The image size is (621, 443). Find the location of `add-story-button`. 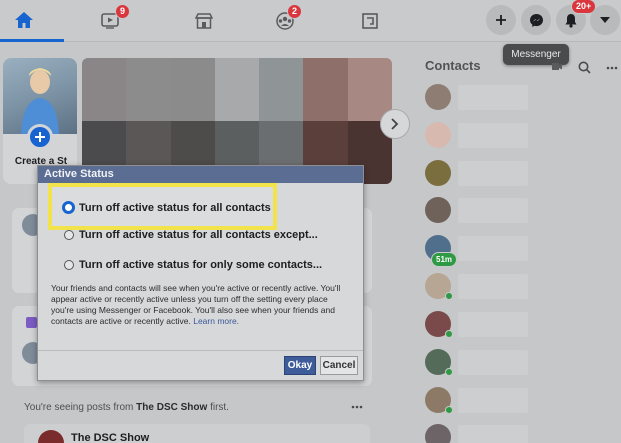

add-story-button is located at coordinates (40, 137).